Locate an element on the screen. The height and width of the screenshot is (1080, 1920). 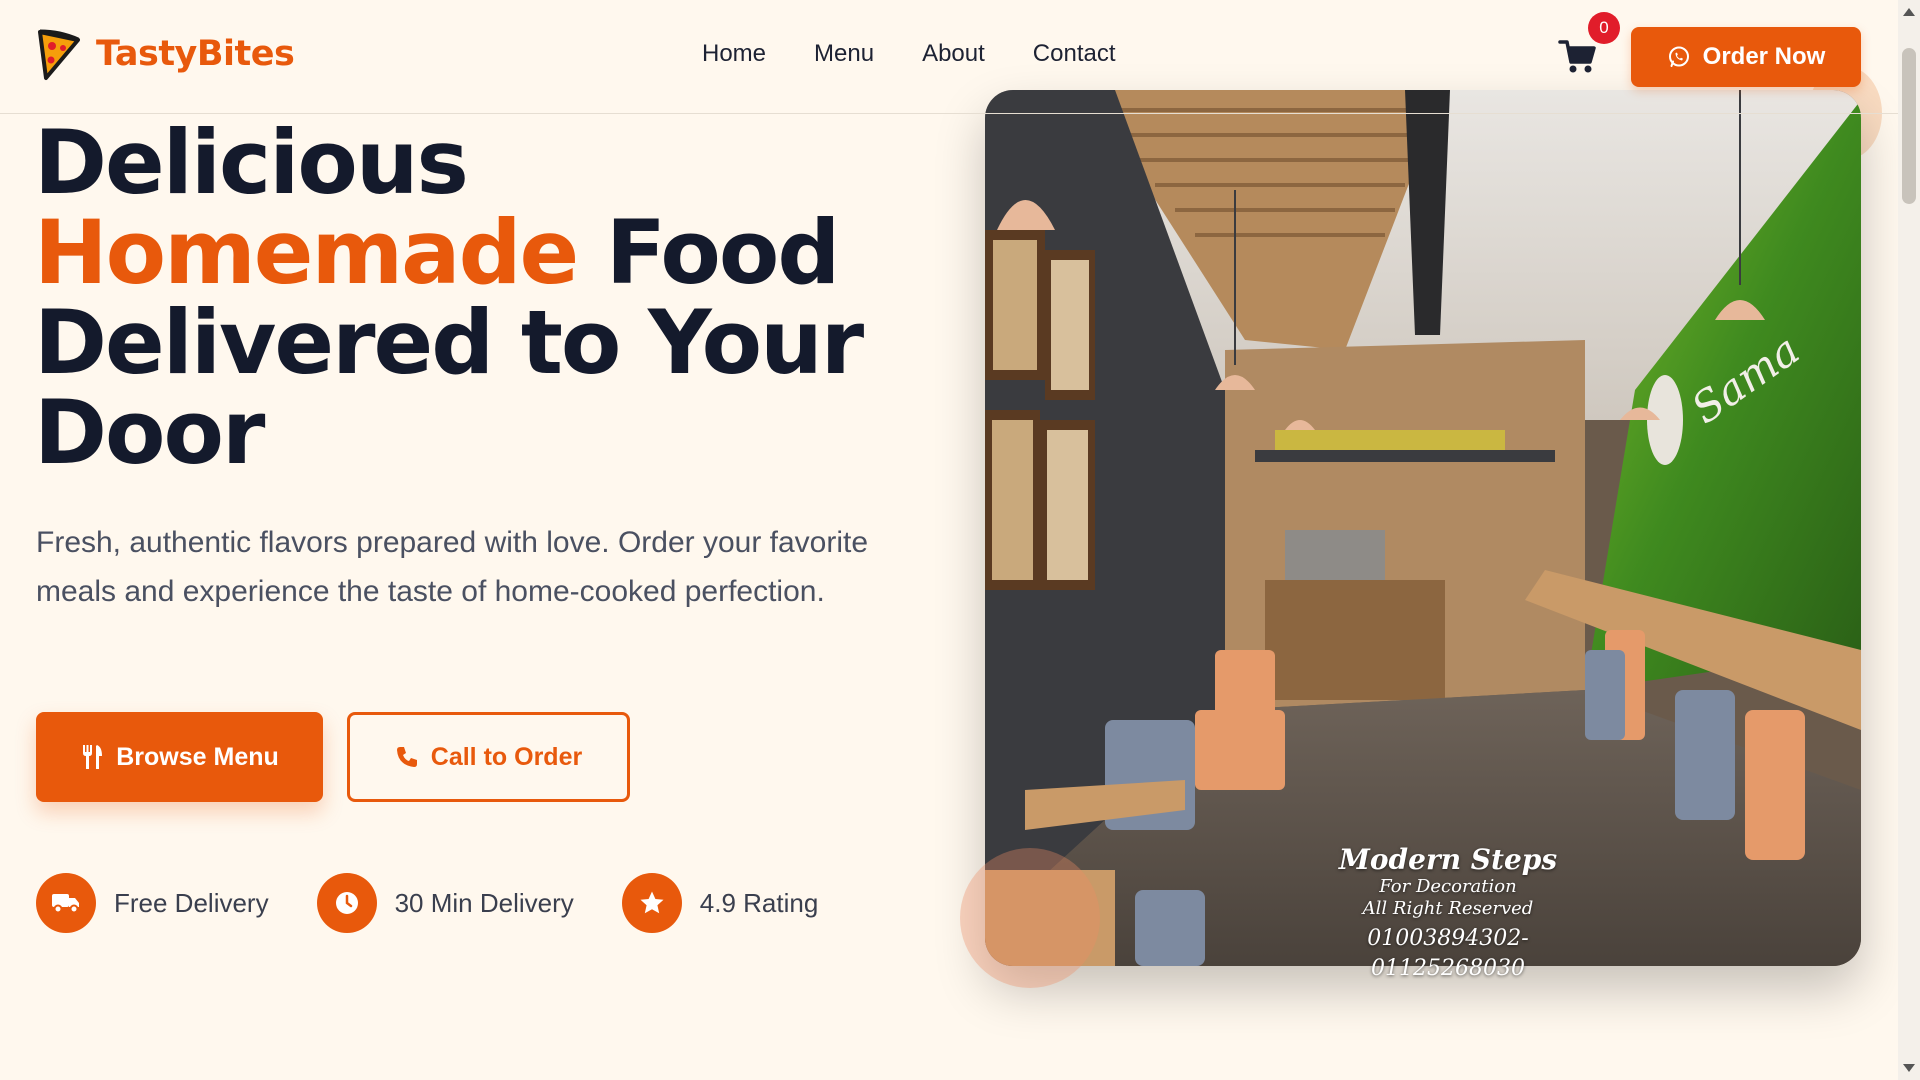
hero-title-line4: Door is located at coordinates (149, 432).